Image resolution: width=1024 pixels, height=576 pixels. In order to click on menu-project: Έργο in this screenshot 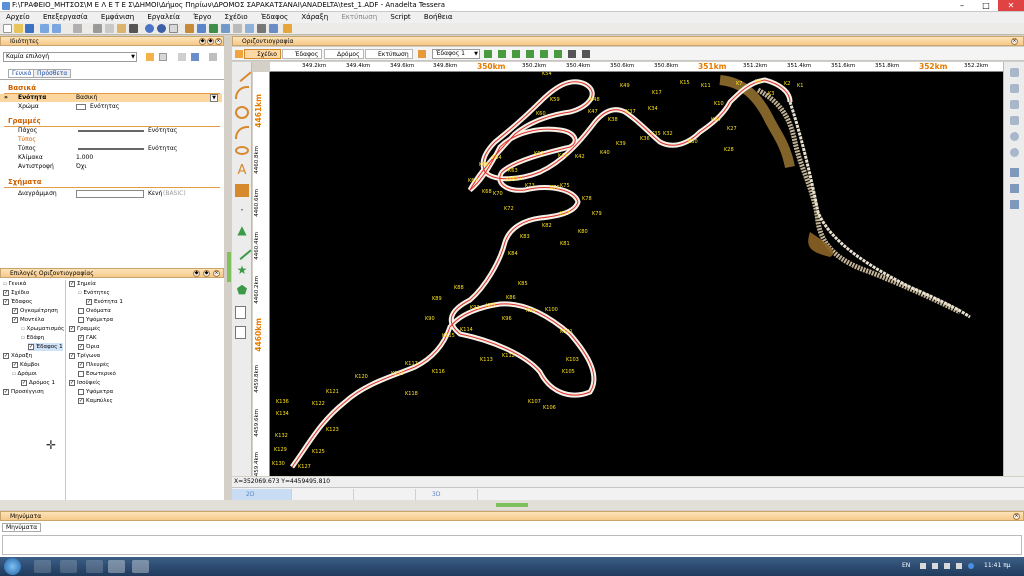, I will do `click(201, 16)`.